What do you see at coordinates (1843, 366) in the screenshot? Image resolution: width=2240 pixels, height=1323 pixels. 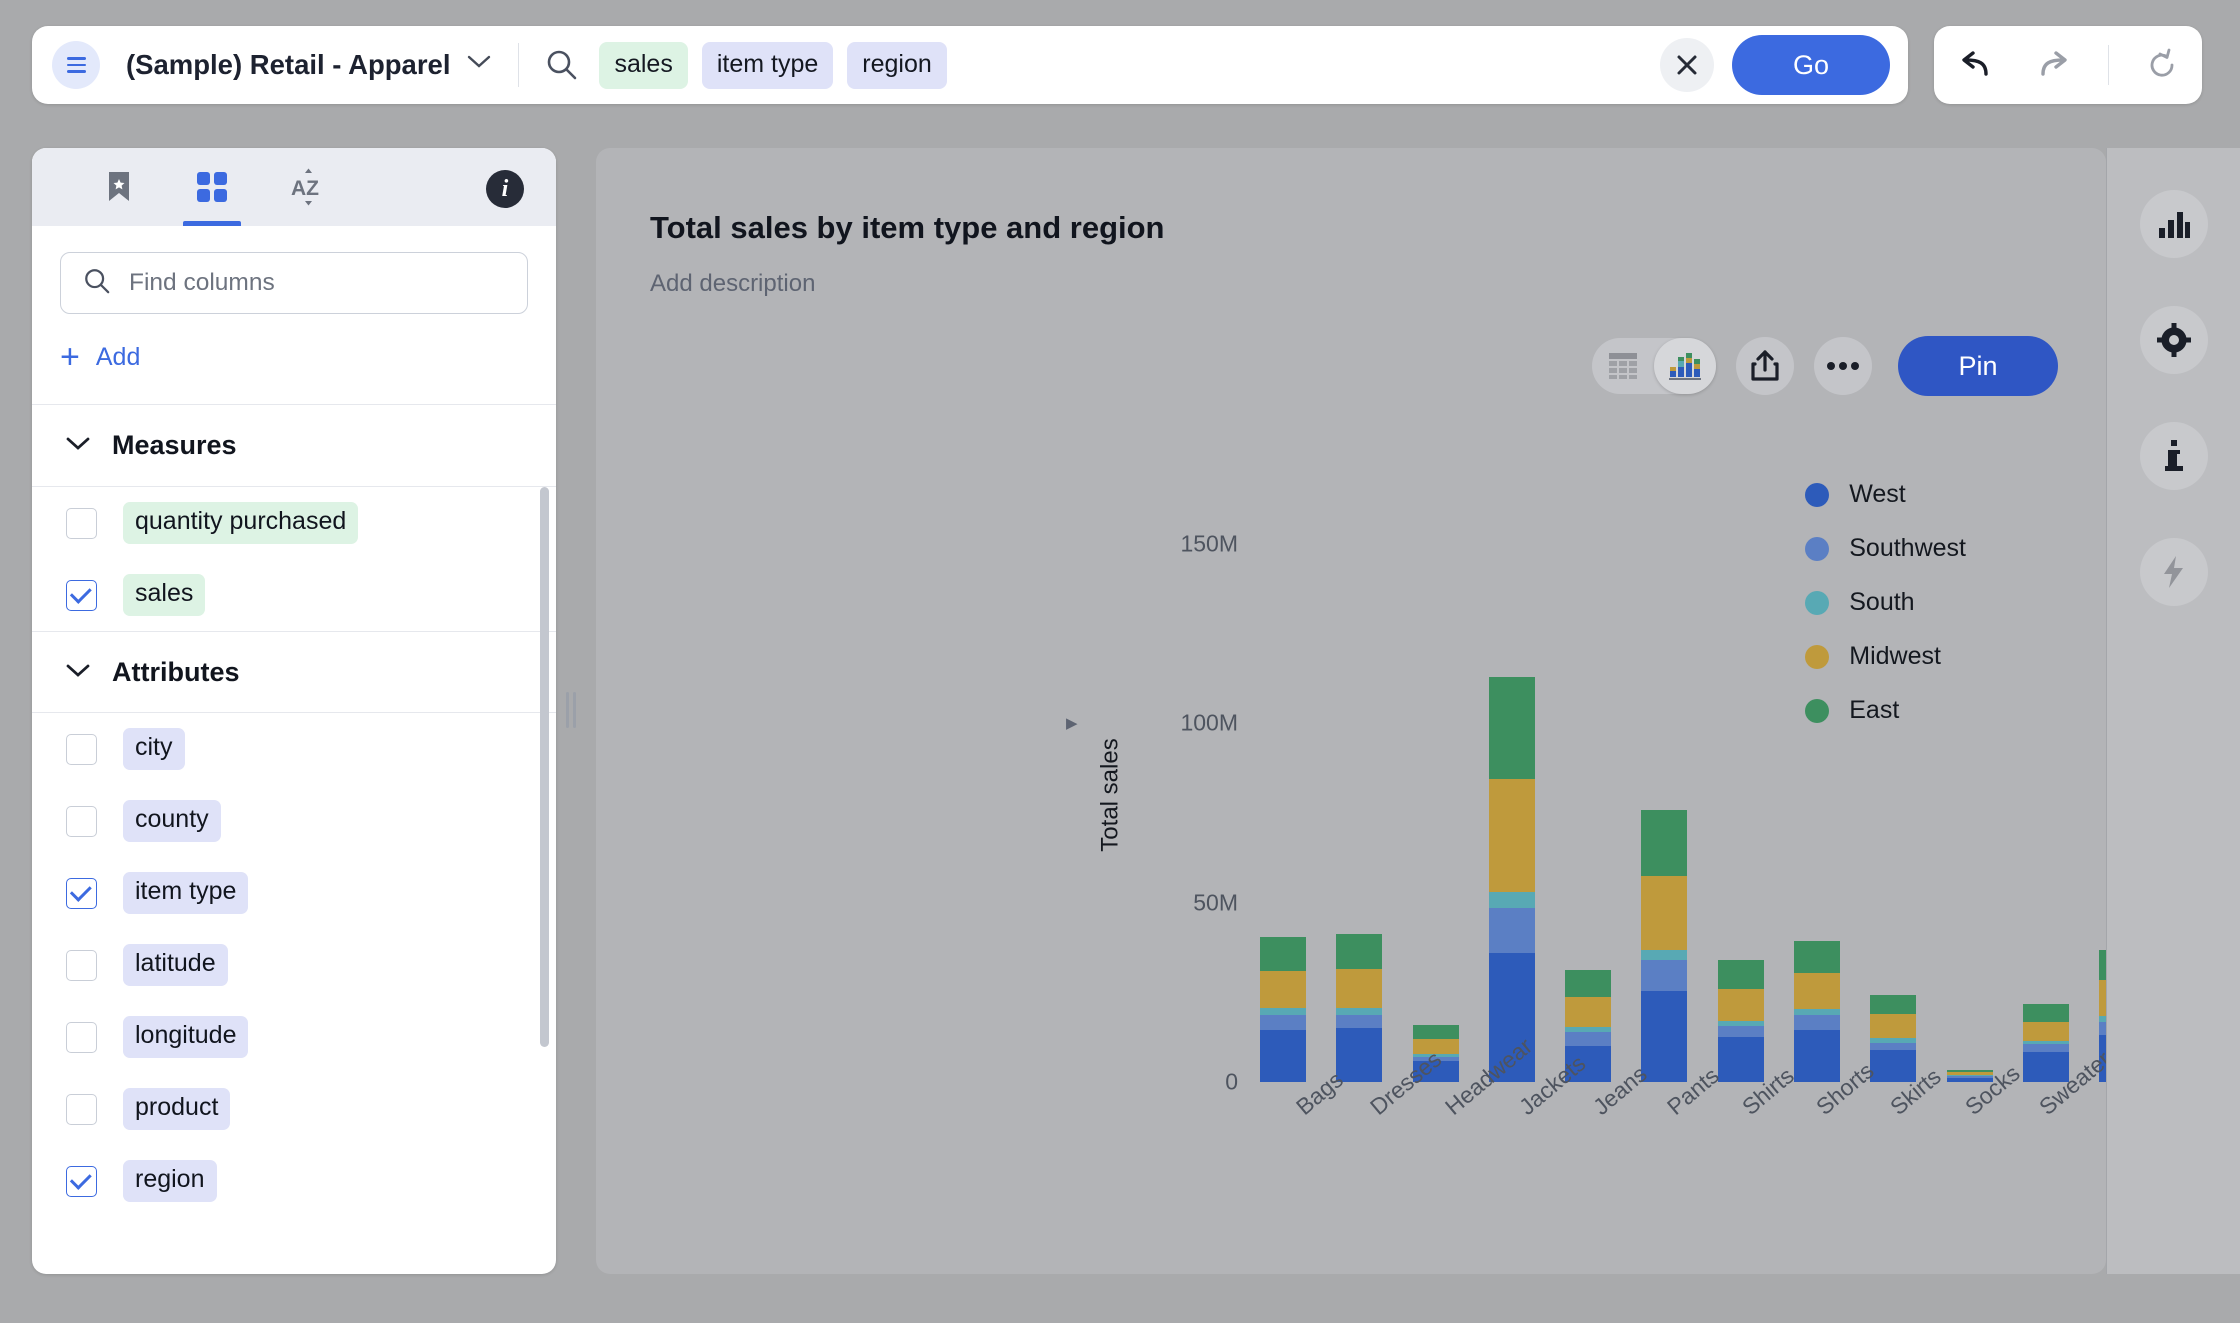 I see `more-options-button` at bounding box center [1843, 366].